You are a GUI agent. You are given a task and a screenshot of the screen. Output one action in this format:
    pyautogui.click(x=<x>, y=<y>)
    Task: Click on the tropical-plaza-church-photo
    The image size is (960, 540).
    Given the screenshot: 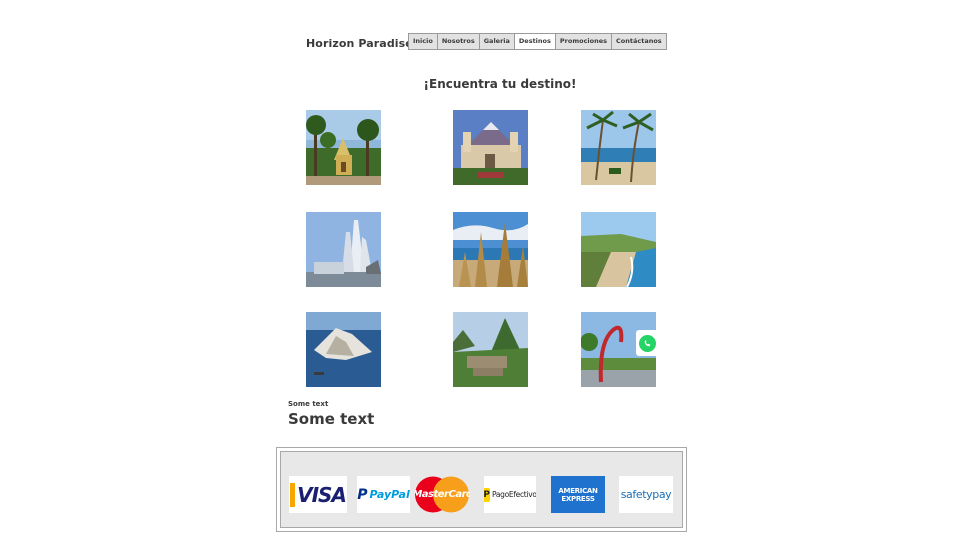 What is the action you would take?
    pyautogui.click(x=343, y=147)
    